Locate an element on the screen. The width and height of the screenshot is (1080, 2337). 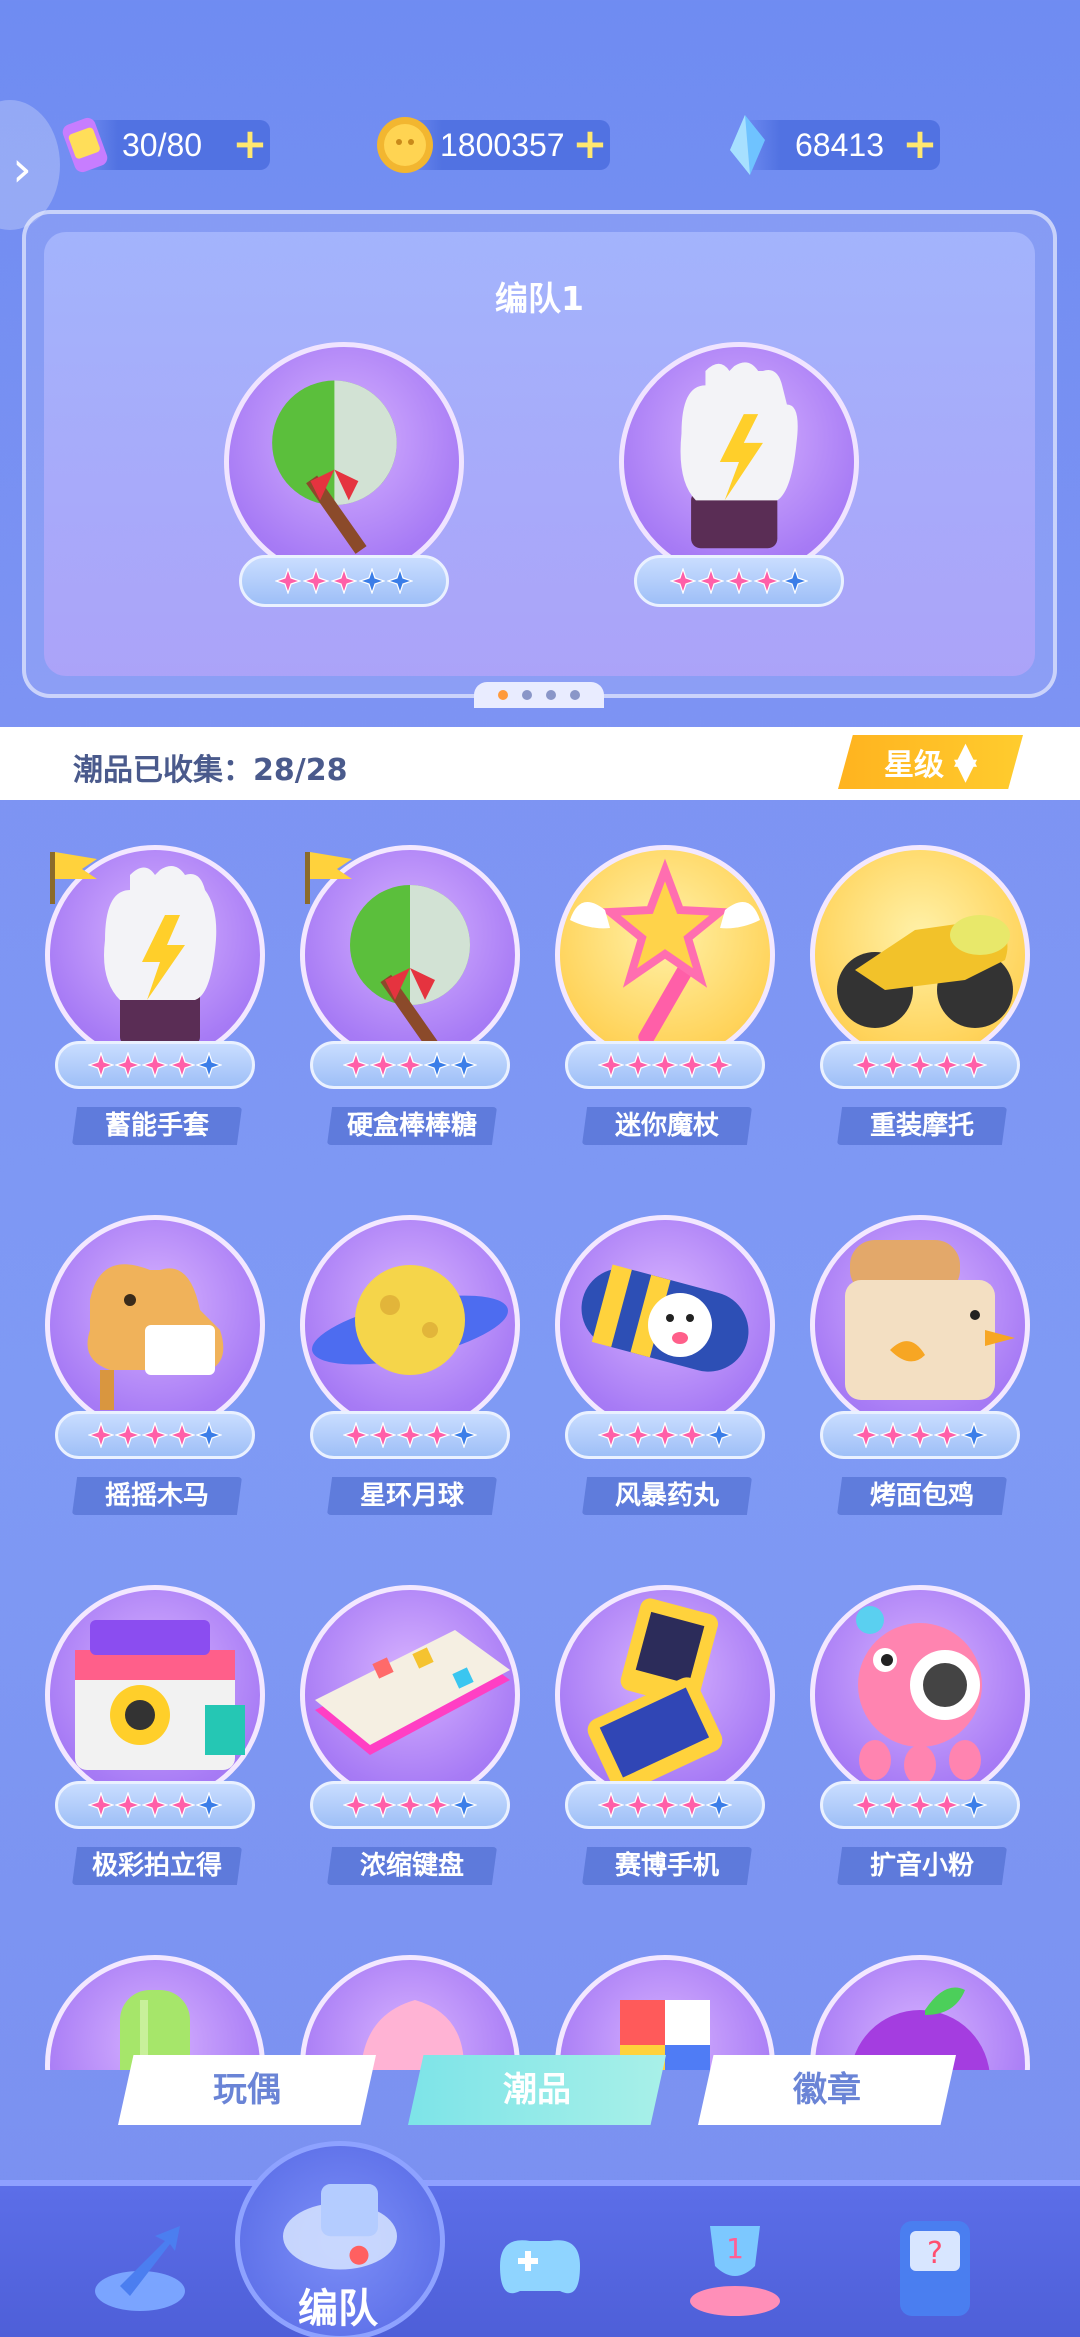
collection-header: 潮品已收集：28/28 星级 ▲ ▼ is located at coordinates (540, 763).